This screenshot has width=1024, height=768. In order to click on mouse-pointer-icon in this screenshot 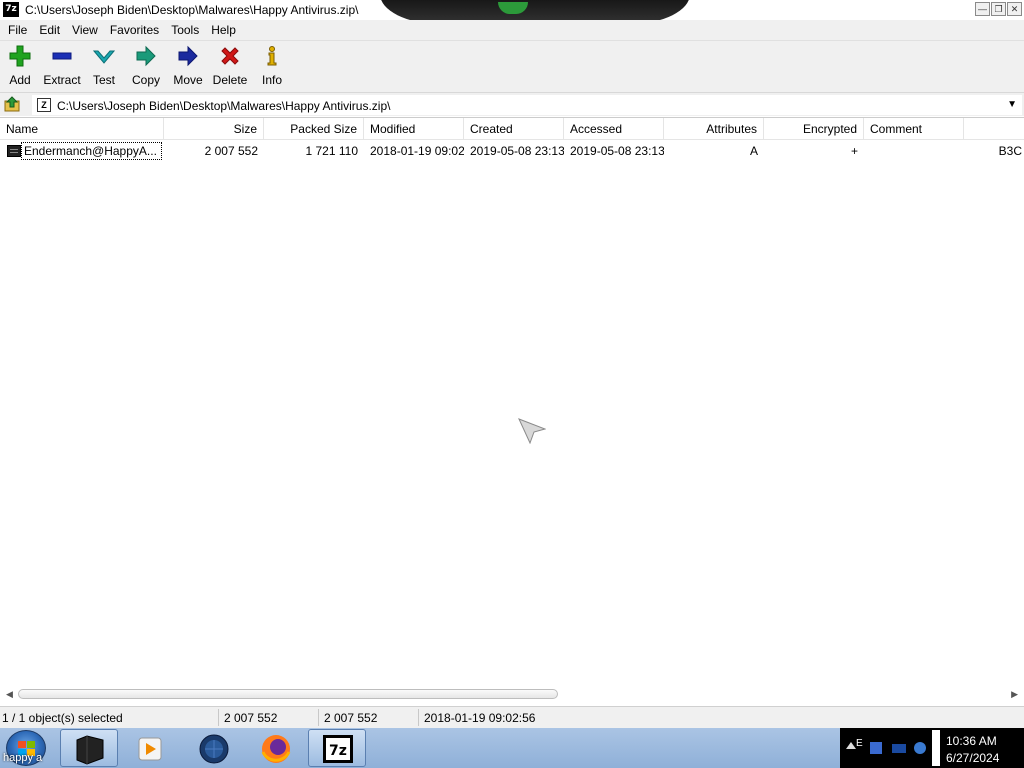, I will do `click(532, 431)`.